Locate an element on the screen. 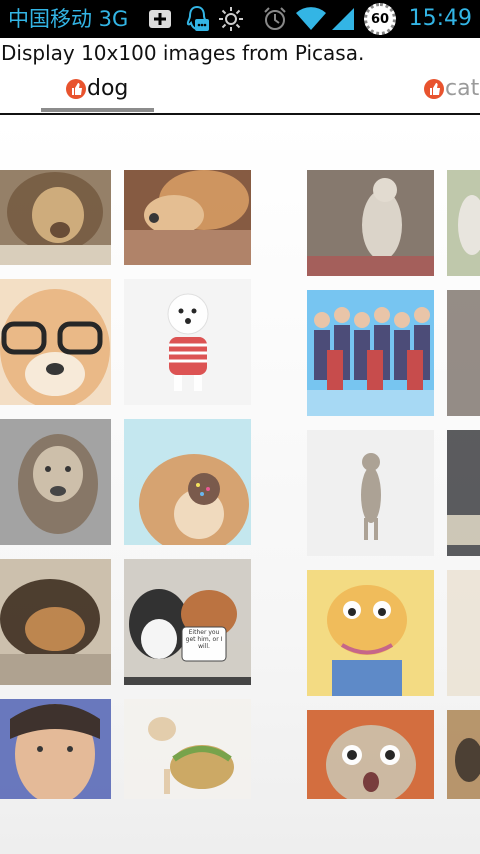  clock: 15:49 is located at coordinates (440, 18).